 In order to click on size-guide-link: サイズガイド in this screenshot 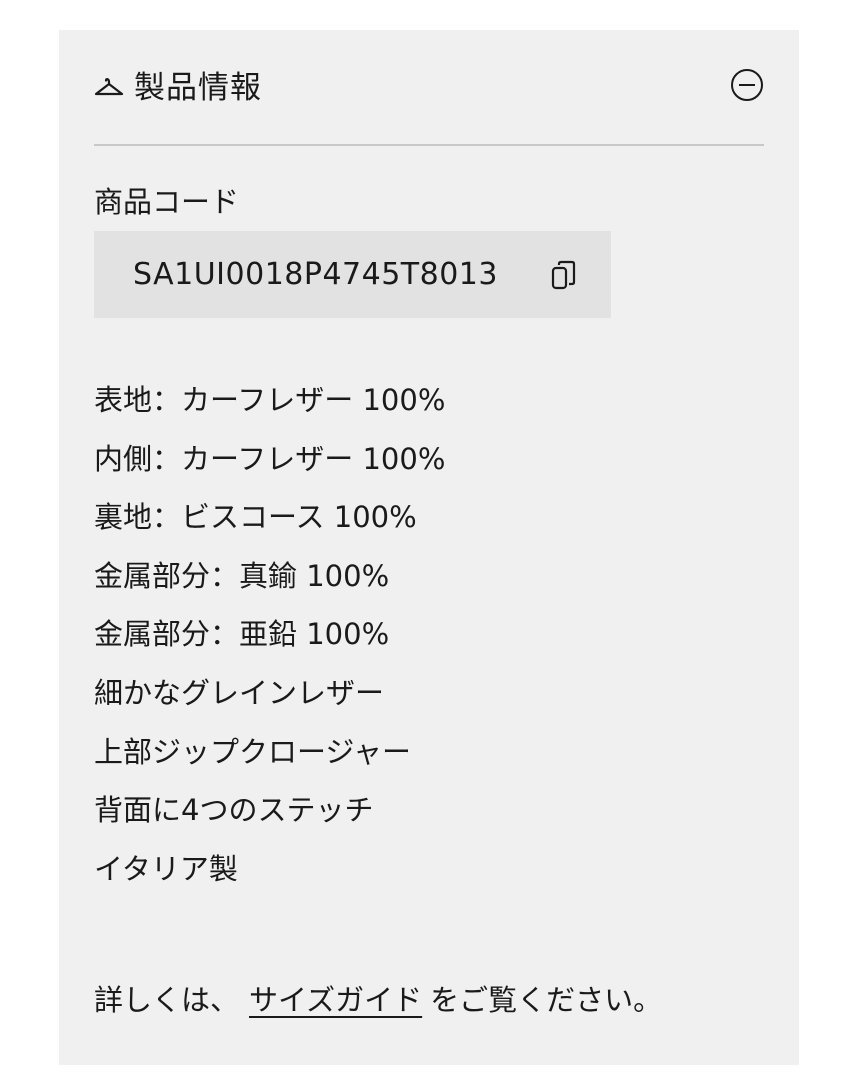, I will do `click(335, 1000)`.